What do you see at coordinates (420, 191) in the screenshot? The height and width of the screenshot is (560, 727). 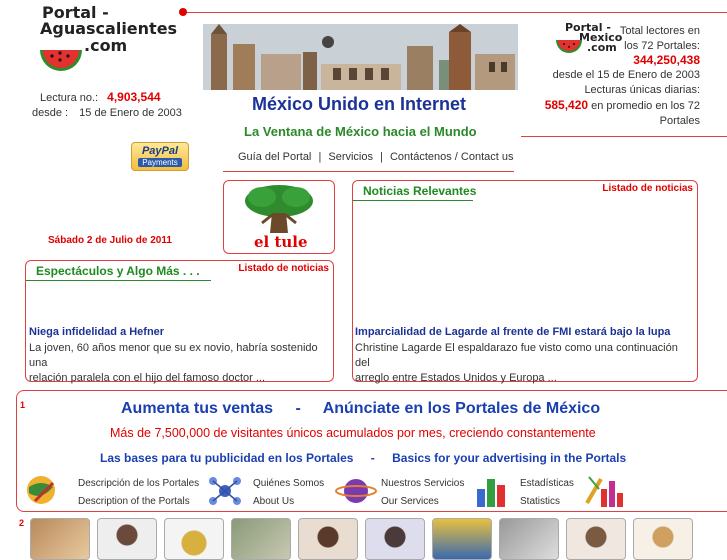 I see `noticias-header: Noticias Relevantes` at bounding box center [420, 191].